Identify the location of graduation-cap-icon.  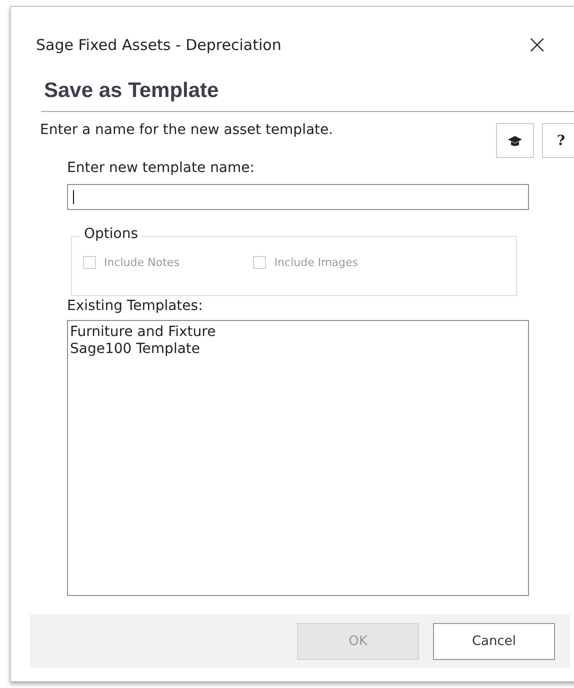
(515, 140).